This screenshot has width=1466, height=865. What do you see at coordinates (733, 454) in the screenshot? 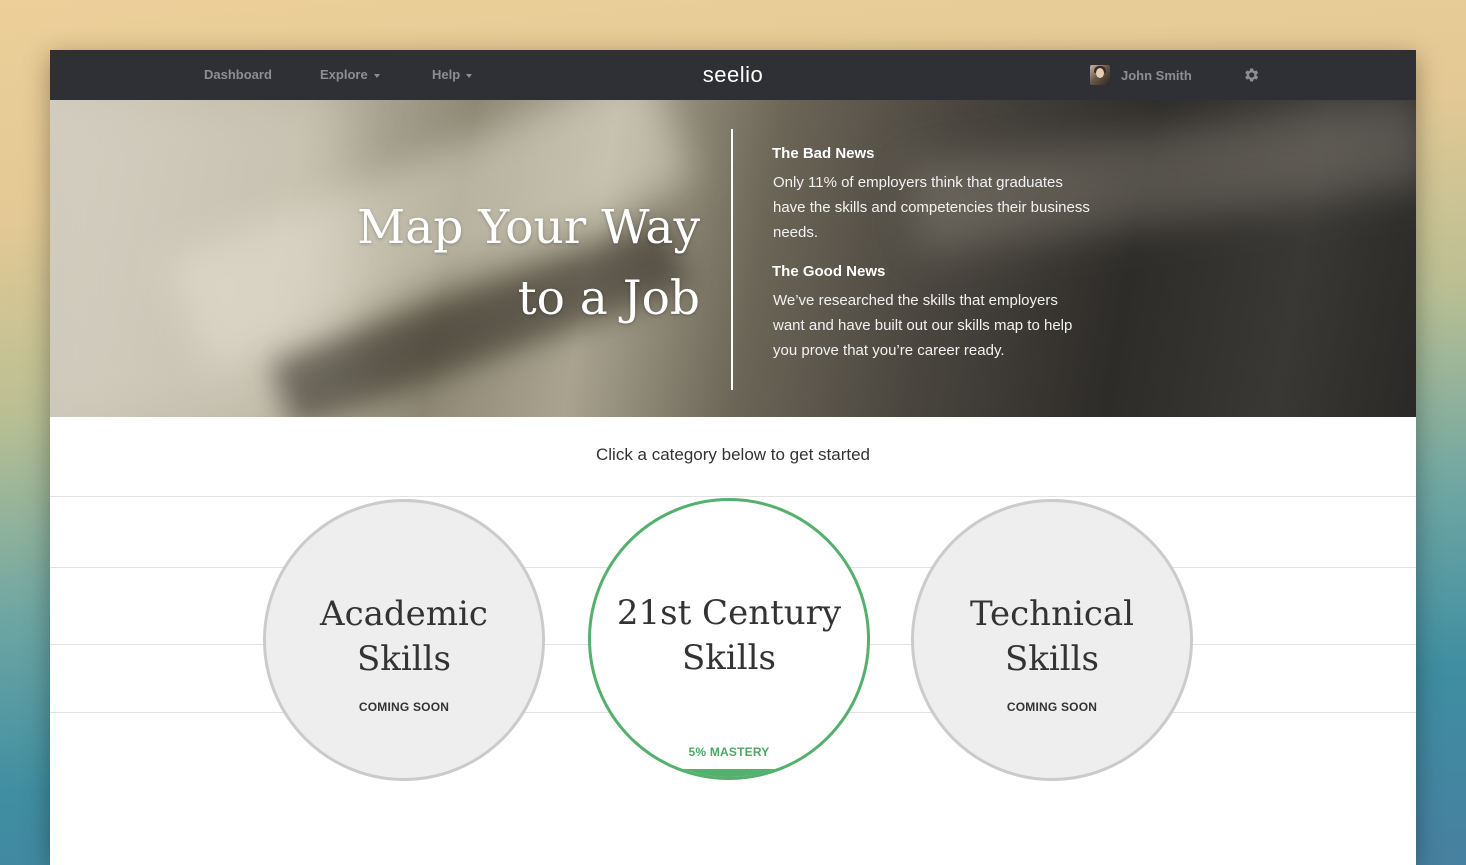
I see `category-prompt: Click a category below to get started` at bounding box center [733, 454].